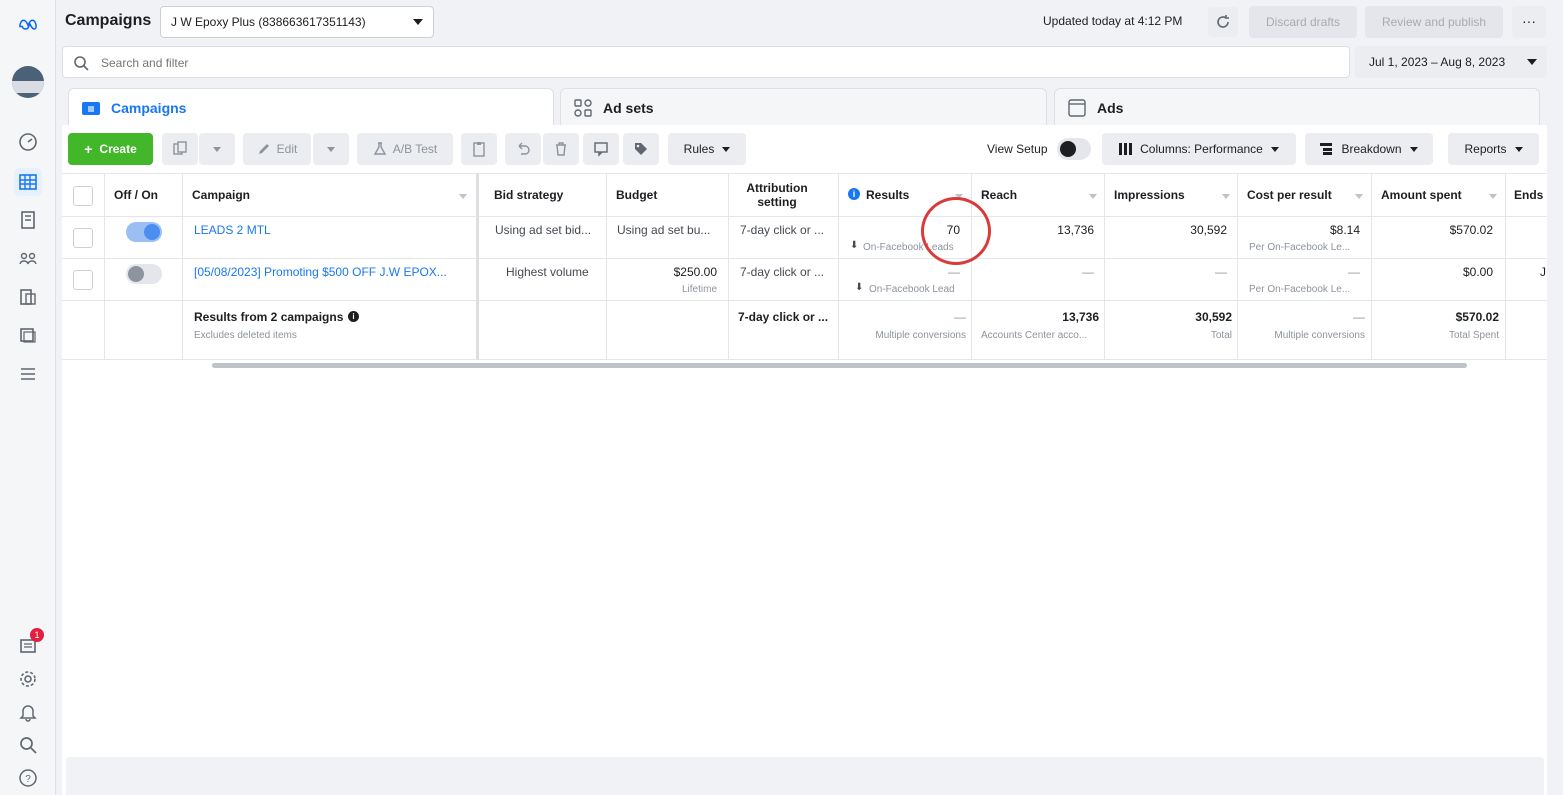 This screenshot has height=795, width=1563. Describe the element at coordinates (29, 644) in the screenshot. I see `notifications-inbox-icon: 1` at that location.